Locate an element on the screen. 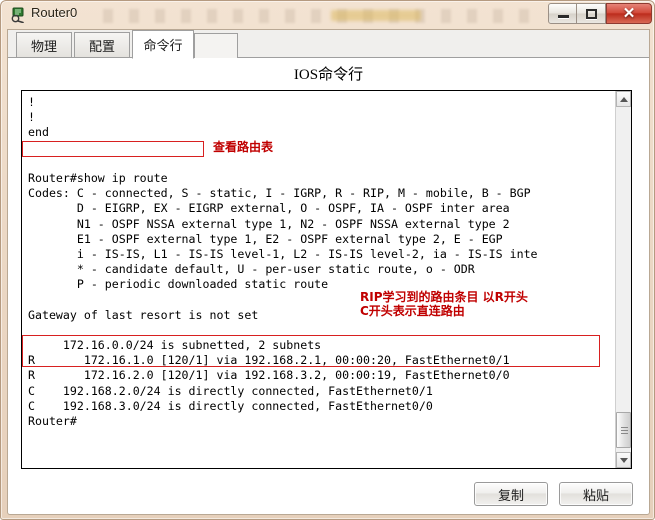 Image resolution: width=655 pixels, height=520 pixels. tab-cli-label: 命令行 is located at coordinates (163, 45).